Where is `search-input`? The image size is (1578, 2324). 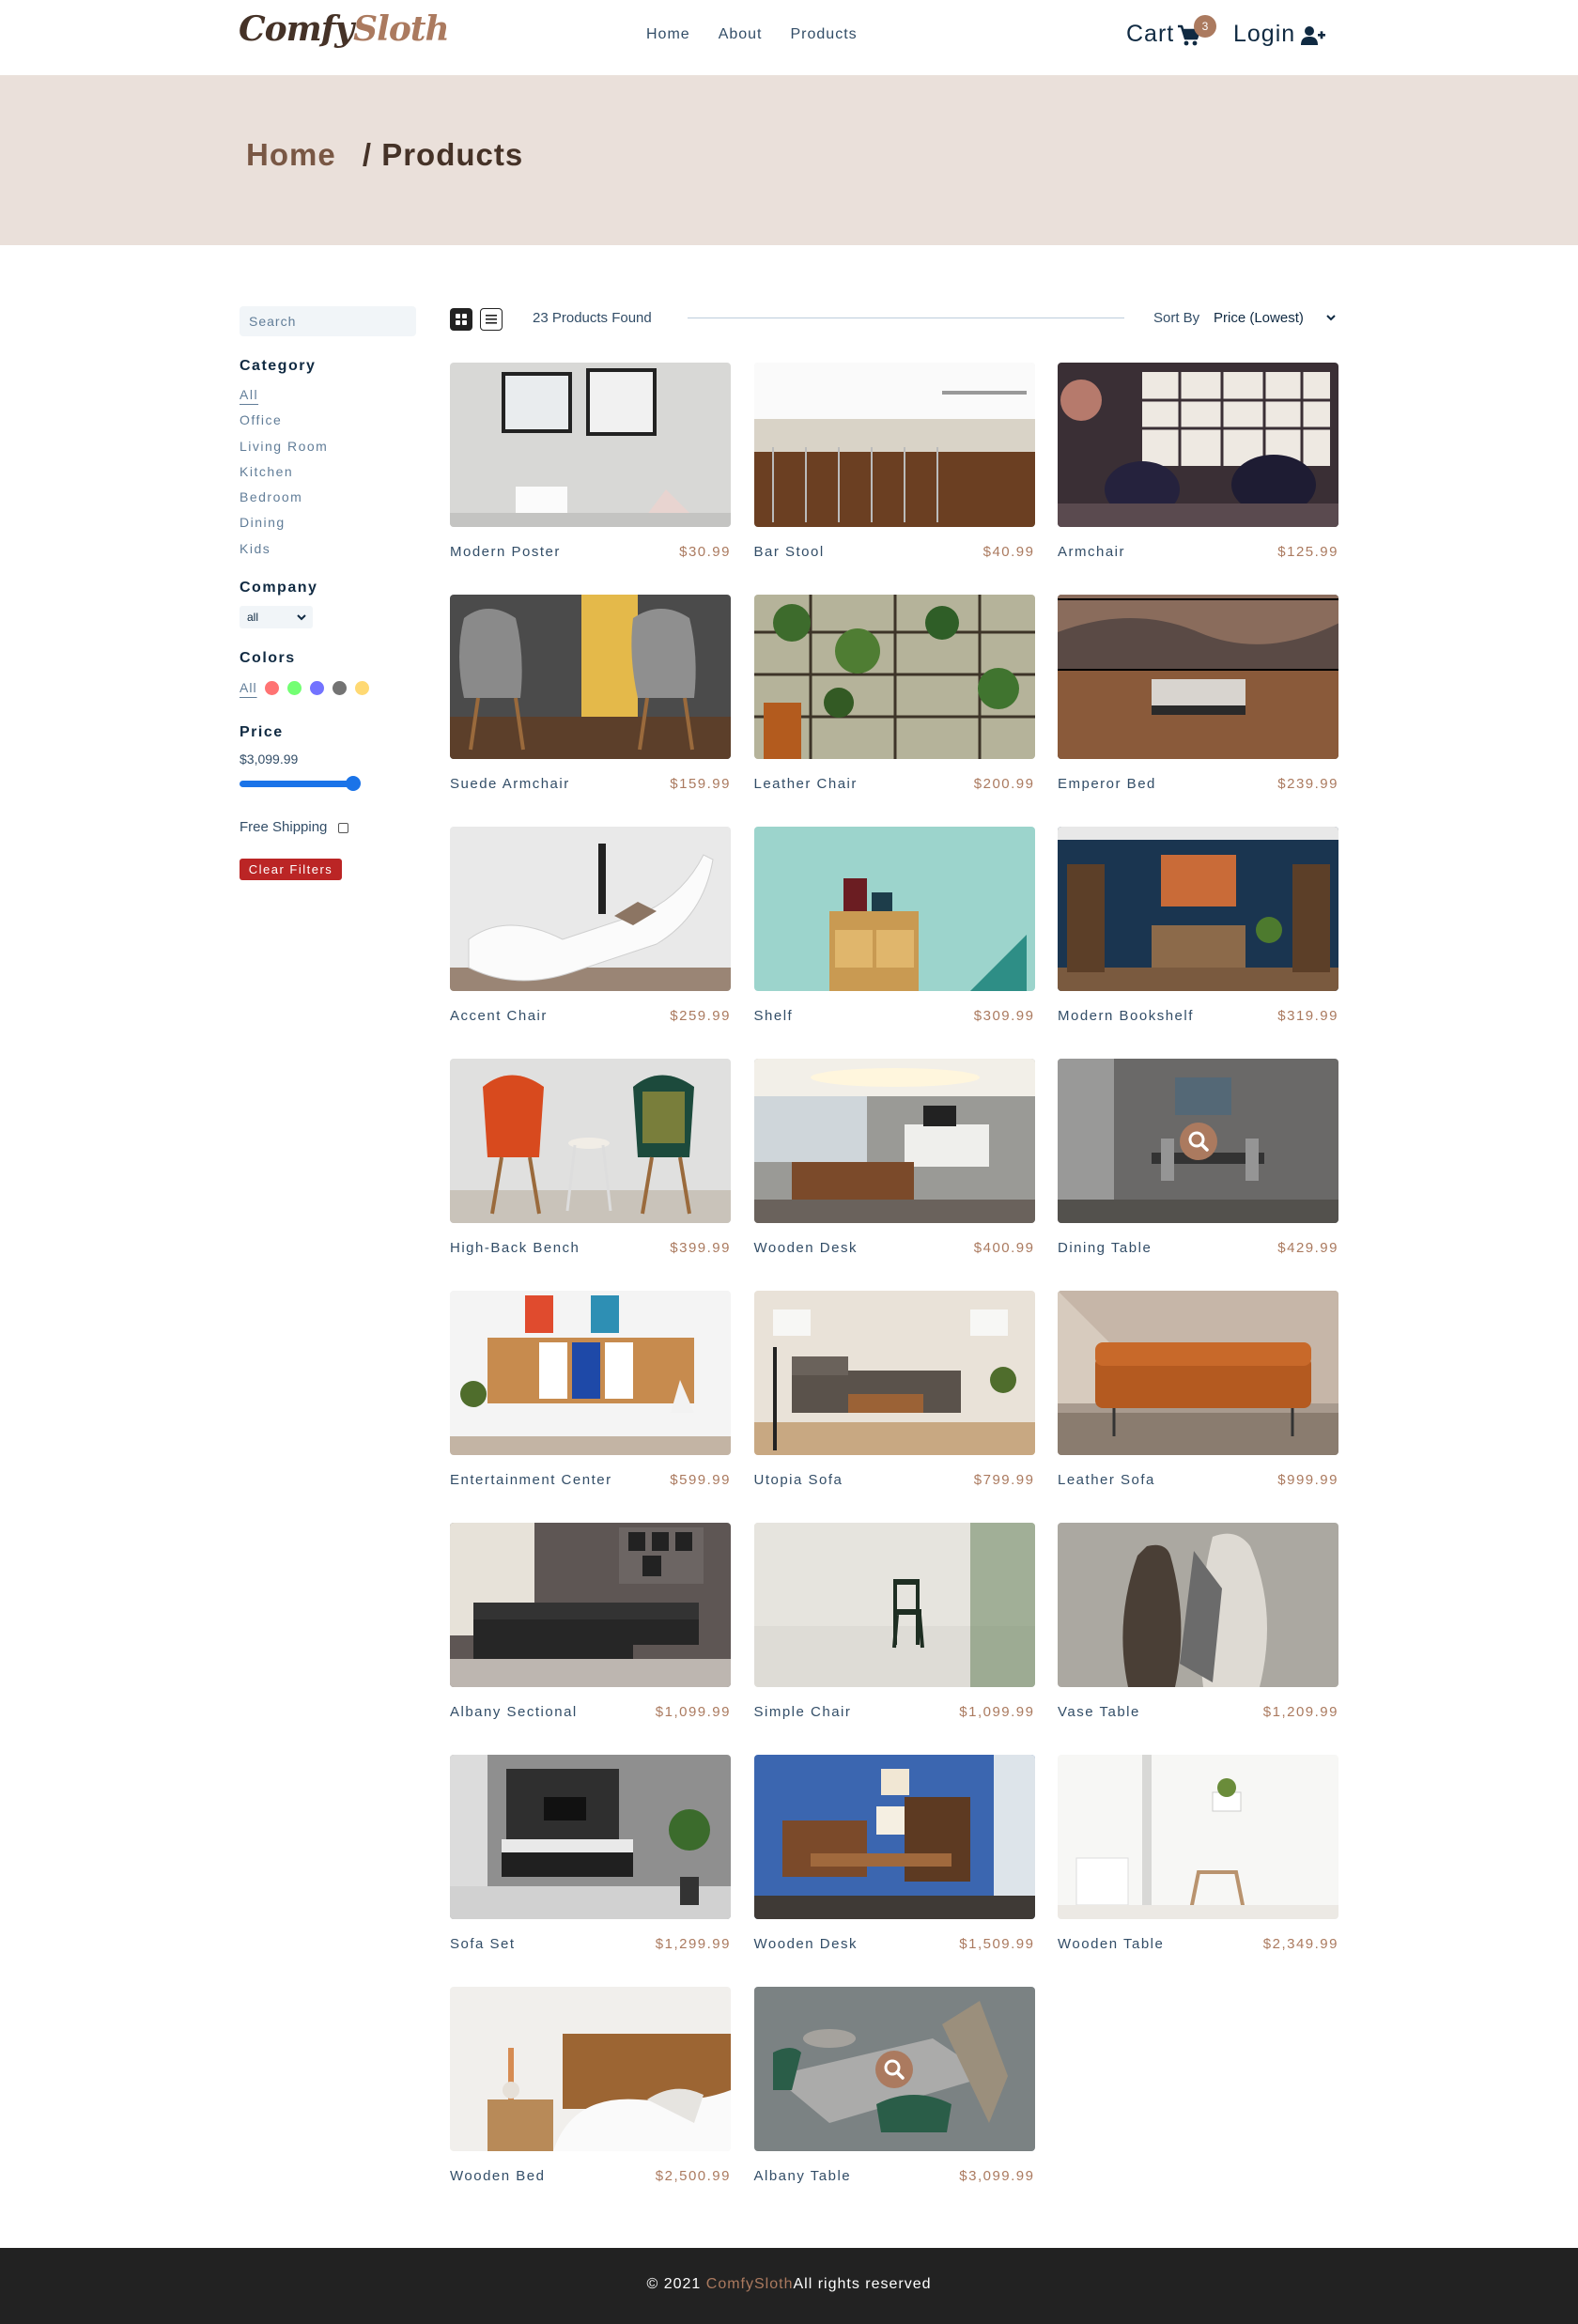
search-input is located at coordinates (328, 321).